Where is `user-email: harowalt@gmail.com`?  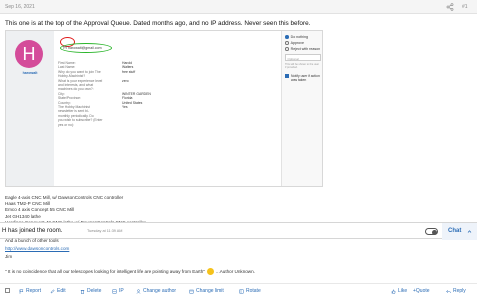
user-email: harowalt@gmail.com is located at coordinates (85, 47).